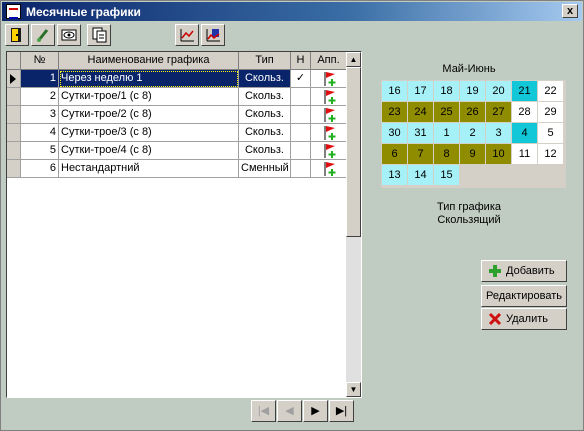 Image resolution: width=584 pixels, height=431 pixels. I want to click on copy-document-icon, so click(99, 35).